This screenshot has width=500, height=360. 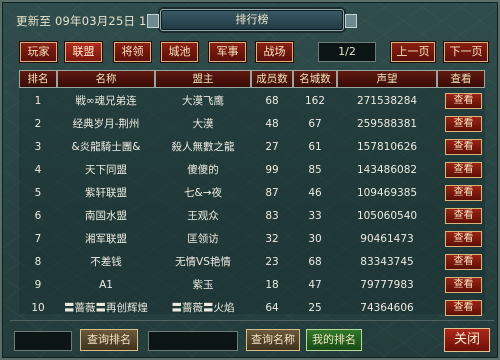 What do you see at coordinates (315, 147) in the screenshot?
I see `cities-cell: 61` at bounding box center [315, 147].